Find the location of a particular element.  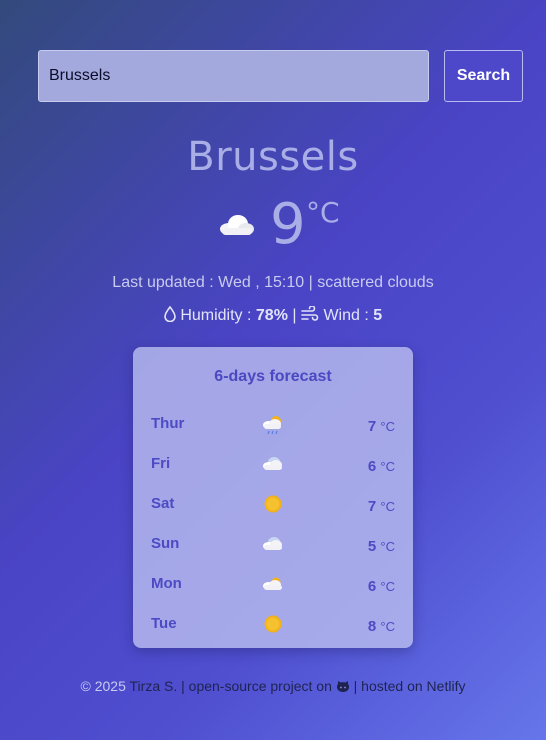

temperature-value: 9 is located at coordinates (288, 224).